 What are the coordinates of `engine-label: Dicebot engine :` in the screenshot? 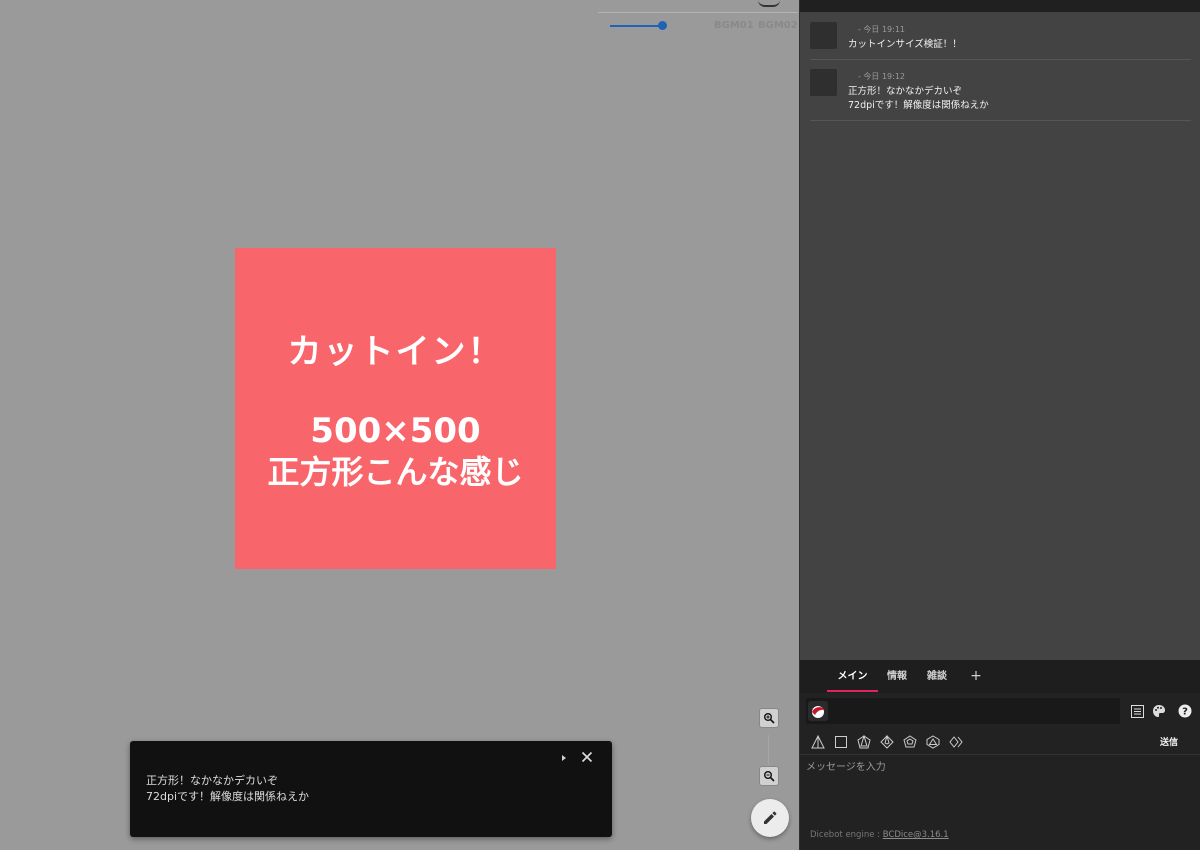 It's located at (846, 835).